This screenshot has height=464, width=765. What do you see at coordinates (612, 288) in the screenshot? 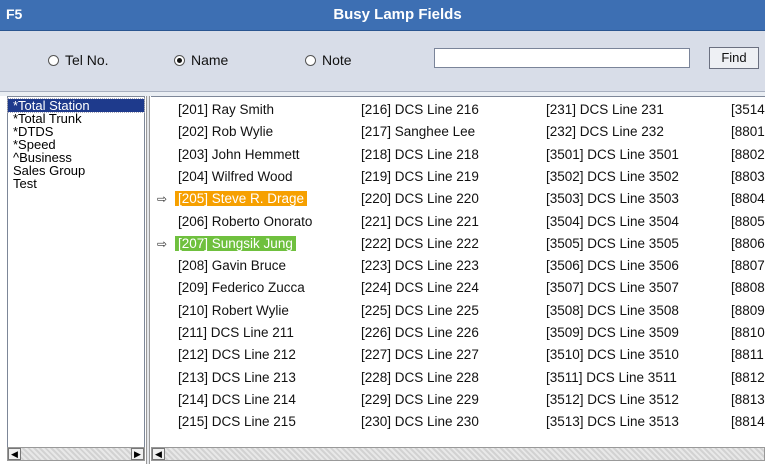
I see `blf-entry: [3507] DCS Line 3507` at bounding box center [612, 288].